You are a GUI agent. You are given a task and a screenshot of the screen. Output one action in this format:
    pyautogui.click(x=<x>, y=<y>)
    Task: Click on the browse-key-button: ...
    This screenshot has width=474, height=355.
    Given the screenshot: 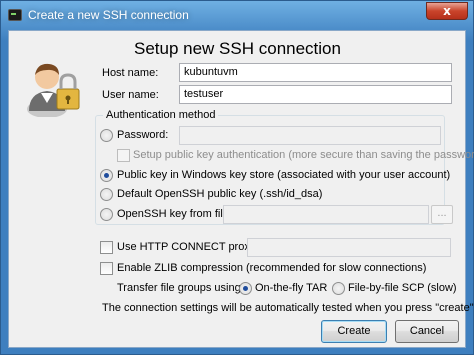 What is the action you would take?
    pyautogui.click(x=442, y=214)
    